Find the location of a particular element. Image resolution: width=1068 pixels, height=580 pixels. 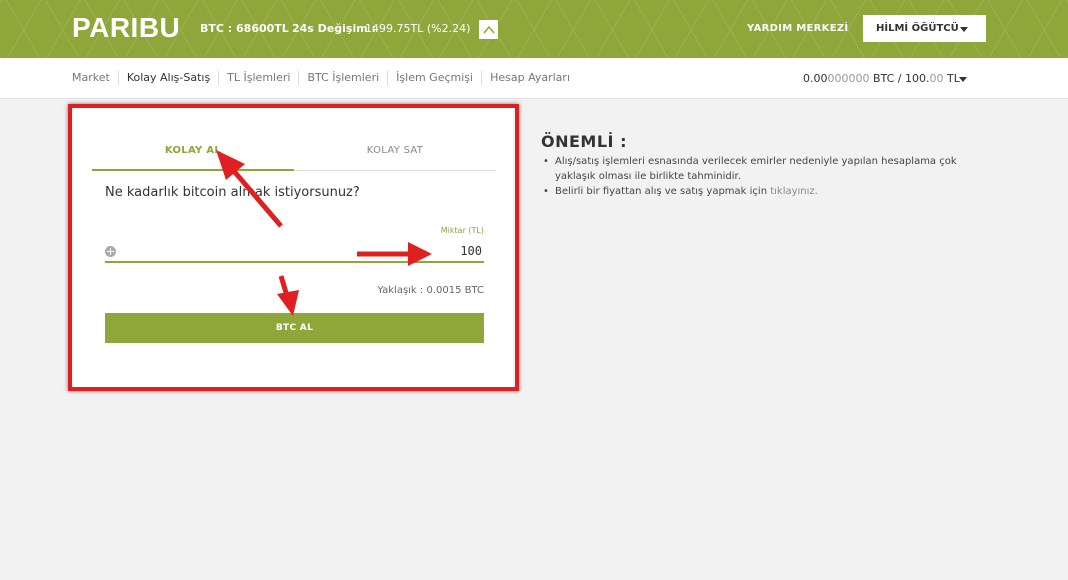

chevron-up-icon is located at coordinates (489, 29).